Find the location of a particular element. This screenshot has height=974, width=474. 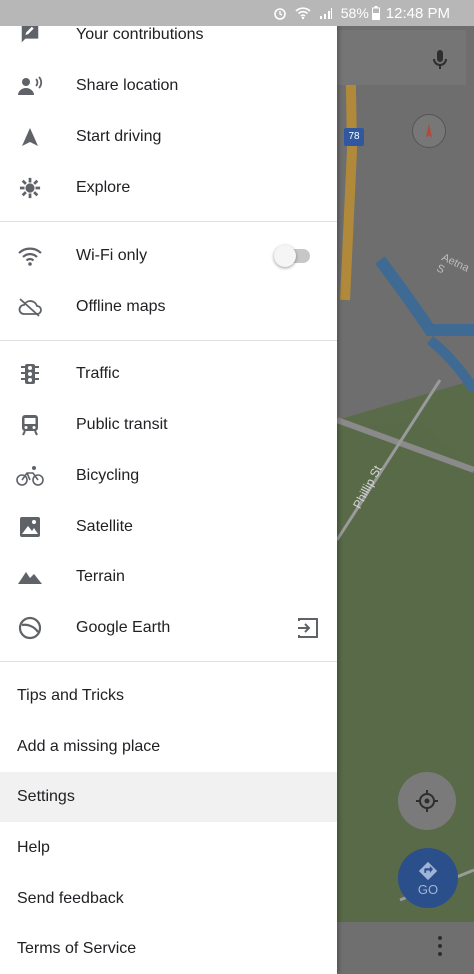

menu-settings: Settings is located at coordinates (168, 797).